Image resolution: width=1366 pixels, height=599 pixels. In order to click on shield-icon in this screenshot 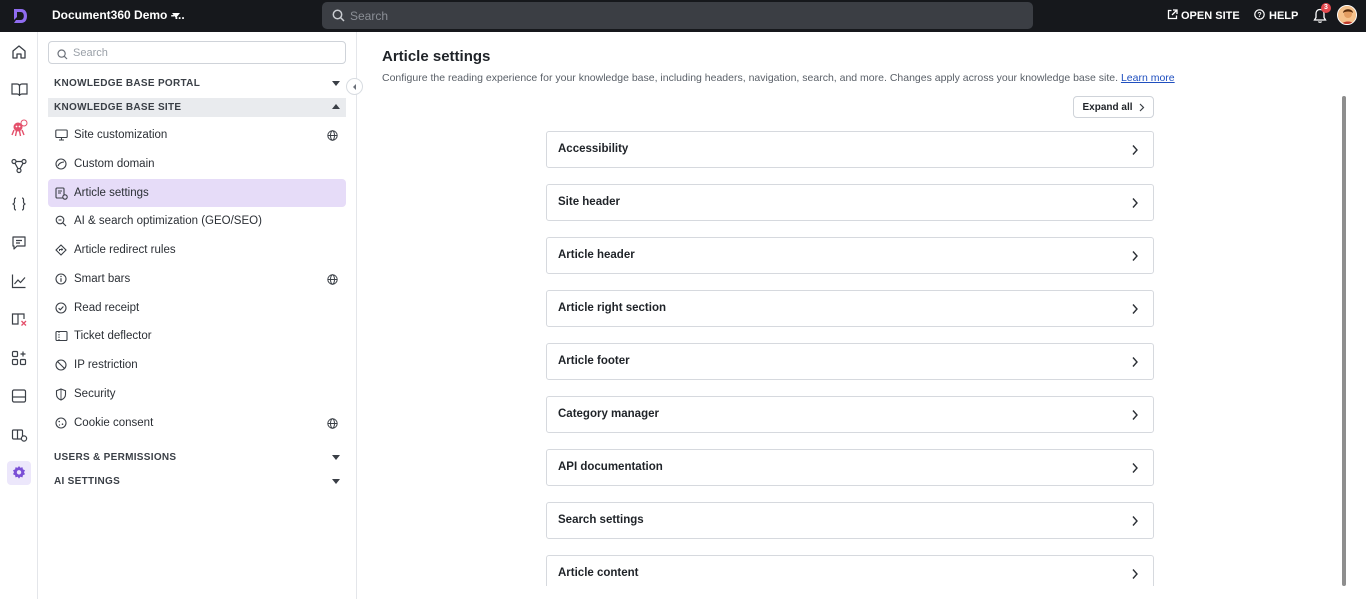, I will do `click(61, 394)`.